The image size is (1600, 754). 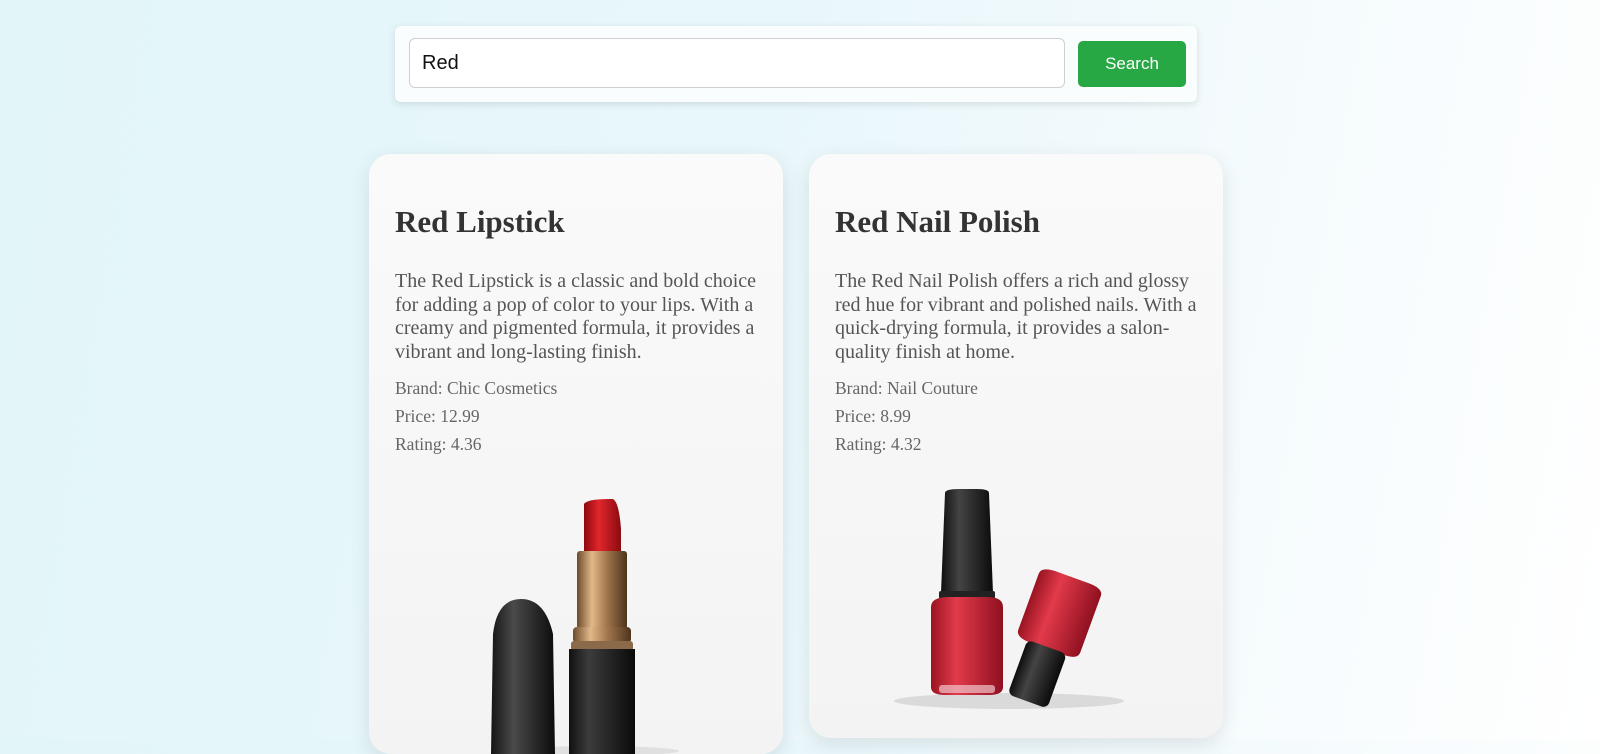 I want to click on search-input, so click(x=737, y=63).